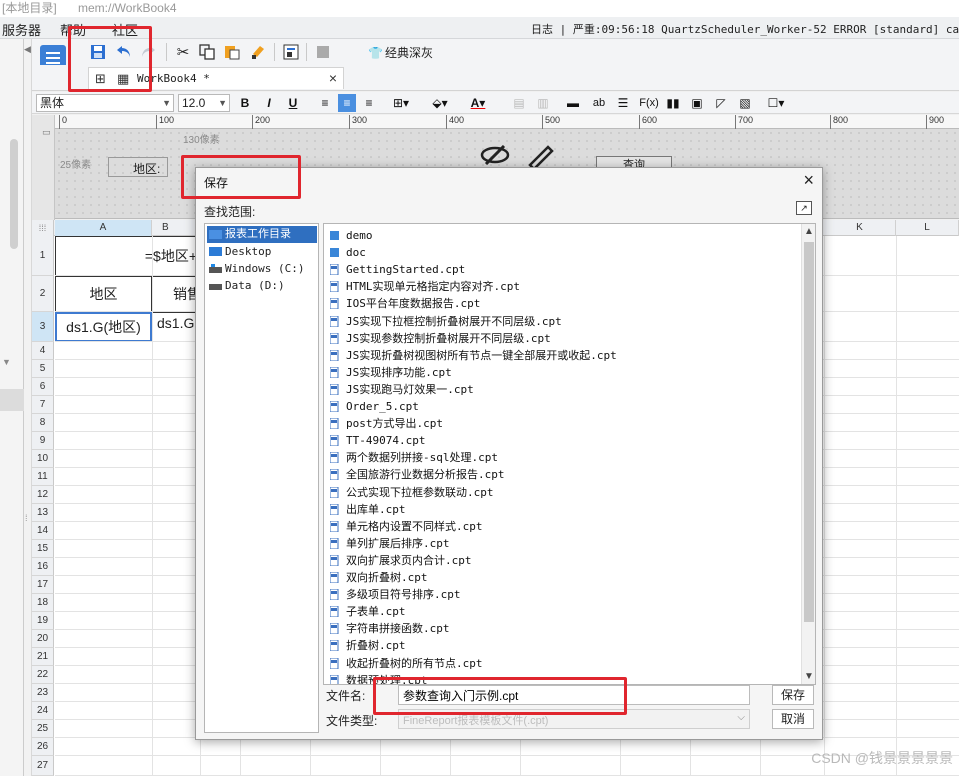 The height and width of the screenshot is (776, 959). I want to click on file-item: 两个数据列拼接-sql处理.cpt, so click(413, 457).